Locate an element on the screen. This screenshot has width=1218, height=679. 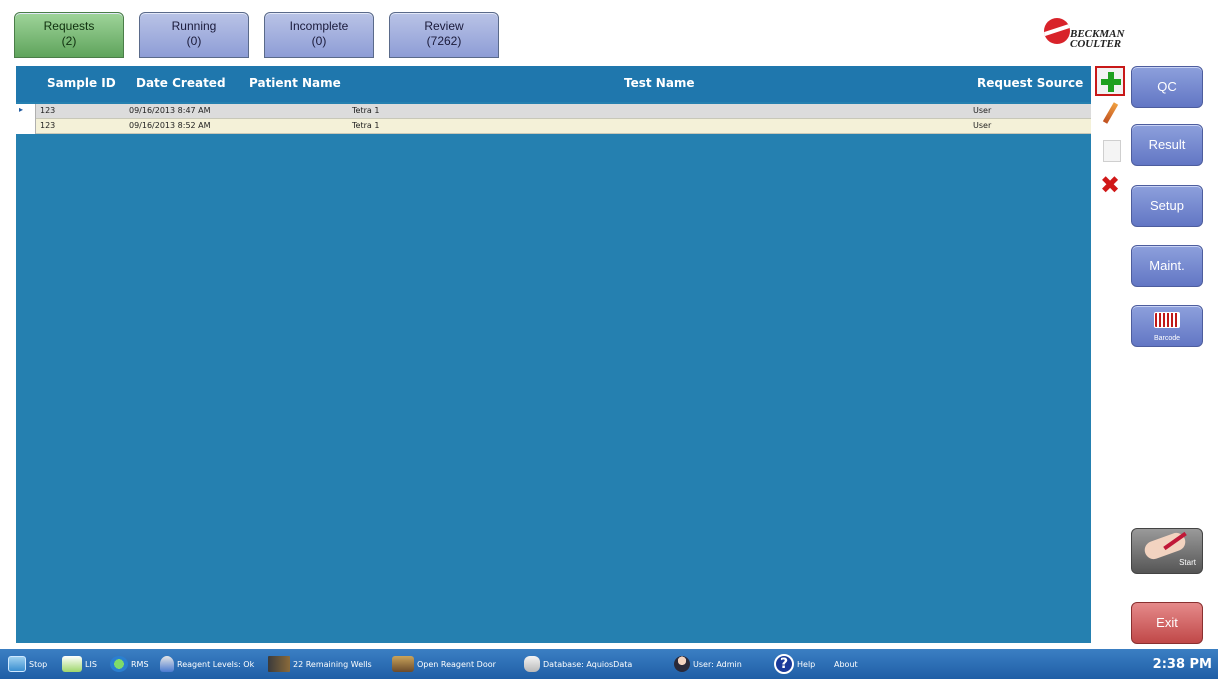
user-item: User: Admin is located at coordinates (708, 664).